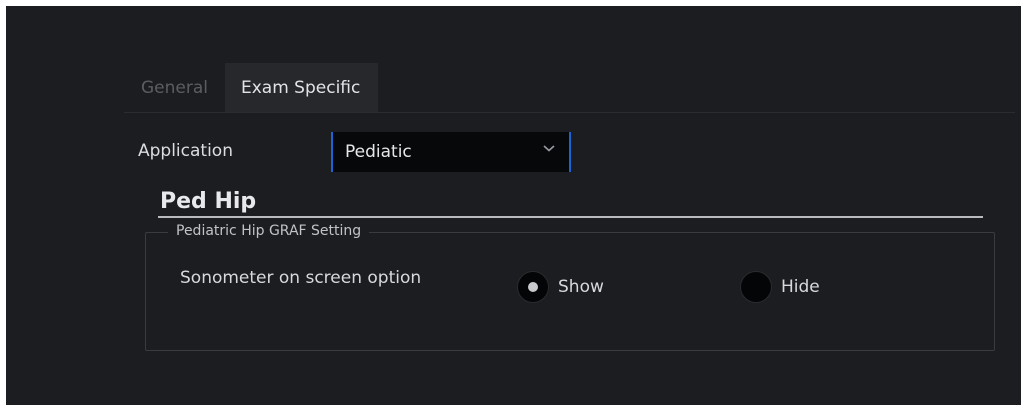 The width and height of the screenshot is (1021, 405). I want to click on radio-show-label: Show, so click(581, 287).